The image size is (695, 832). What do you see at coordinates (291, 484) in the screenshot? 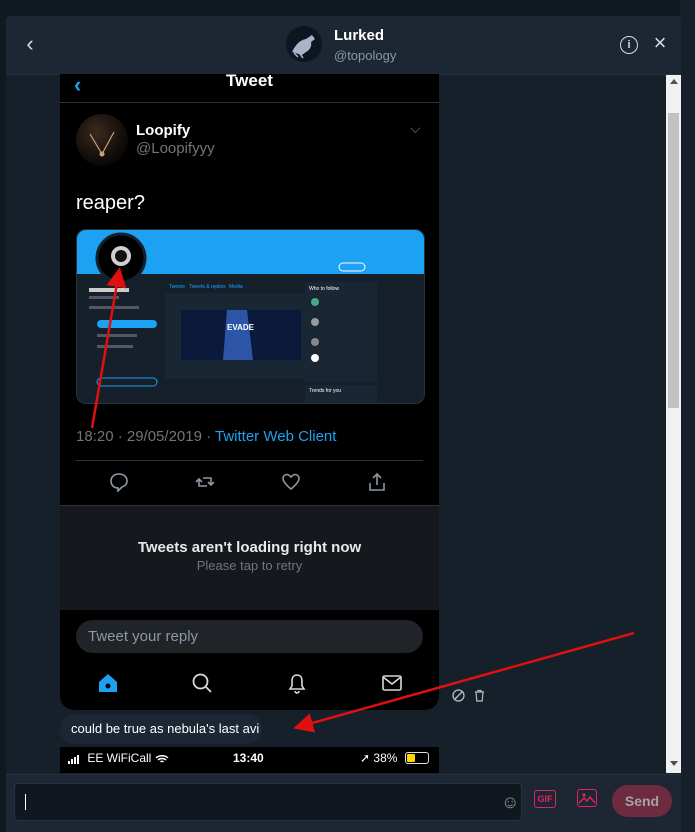
I see `heart-icon` at bounding box center [291, 484].